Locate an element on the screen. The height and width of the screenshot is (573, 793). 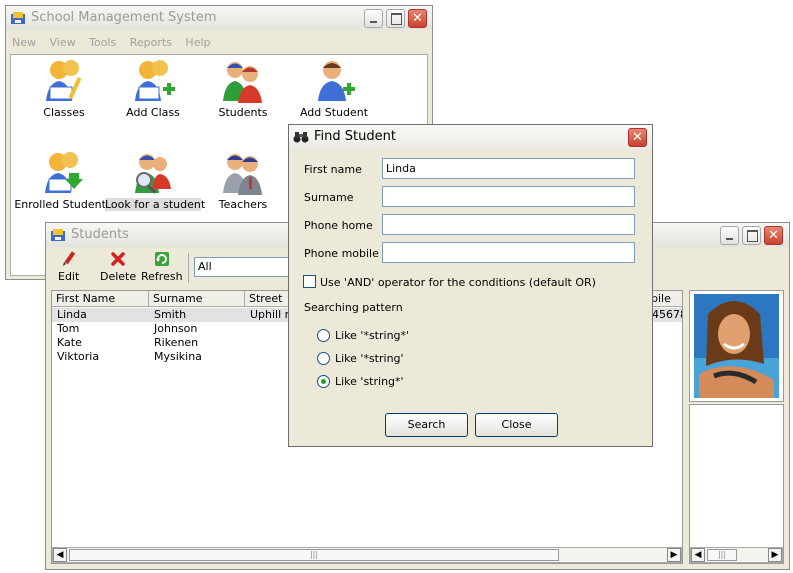
enrolled-students-icon is located at coordinates (64, 172).